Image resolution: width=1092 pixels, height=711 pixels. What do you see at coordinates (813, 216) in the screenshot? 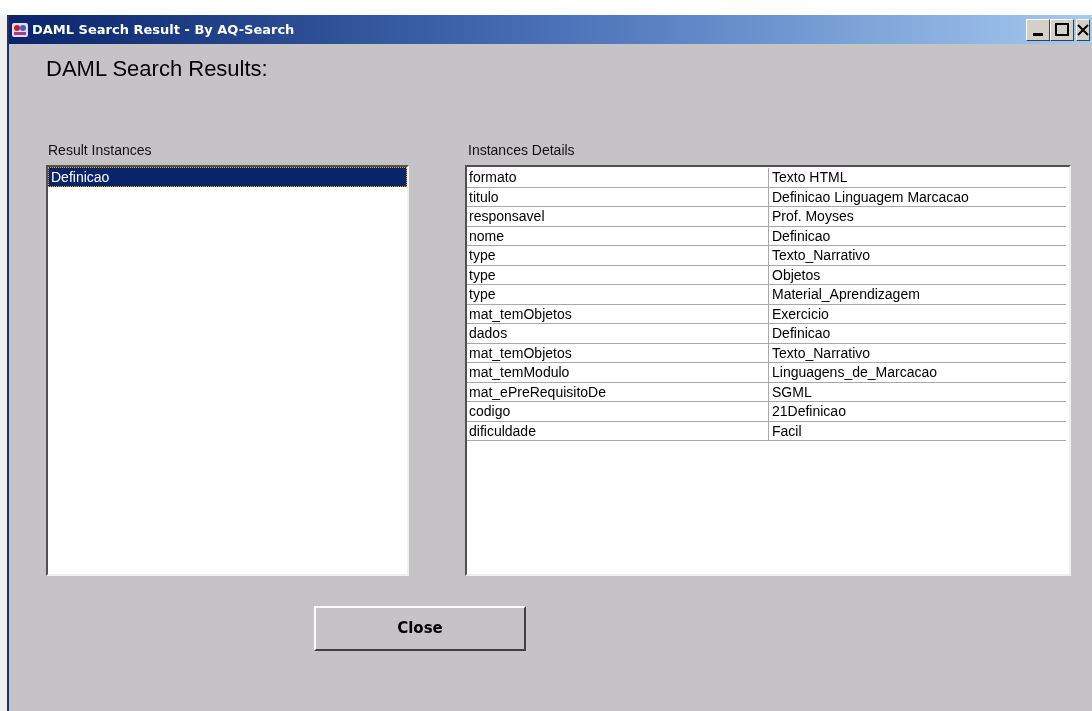
I see `table-cell-text: Prof. Moyses` at bounding box center [813, 216].